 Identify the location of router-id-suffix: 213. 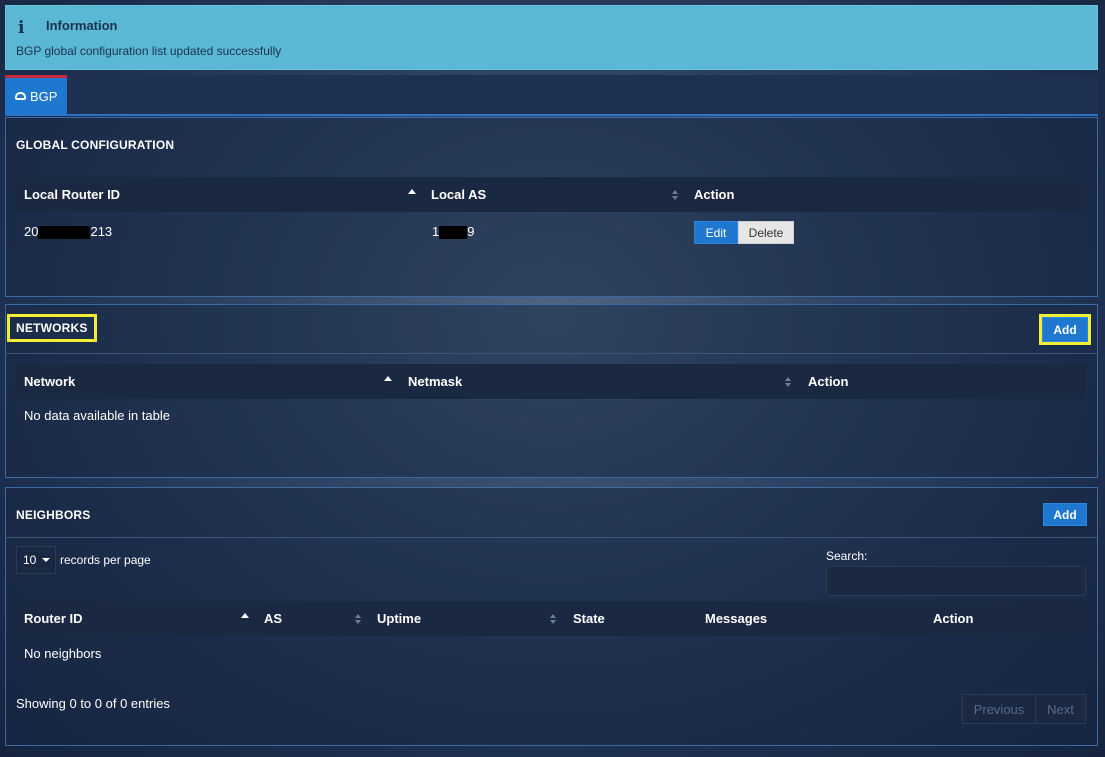
(101, 231).